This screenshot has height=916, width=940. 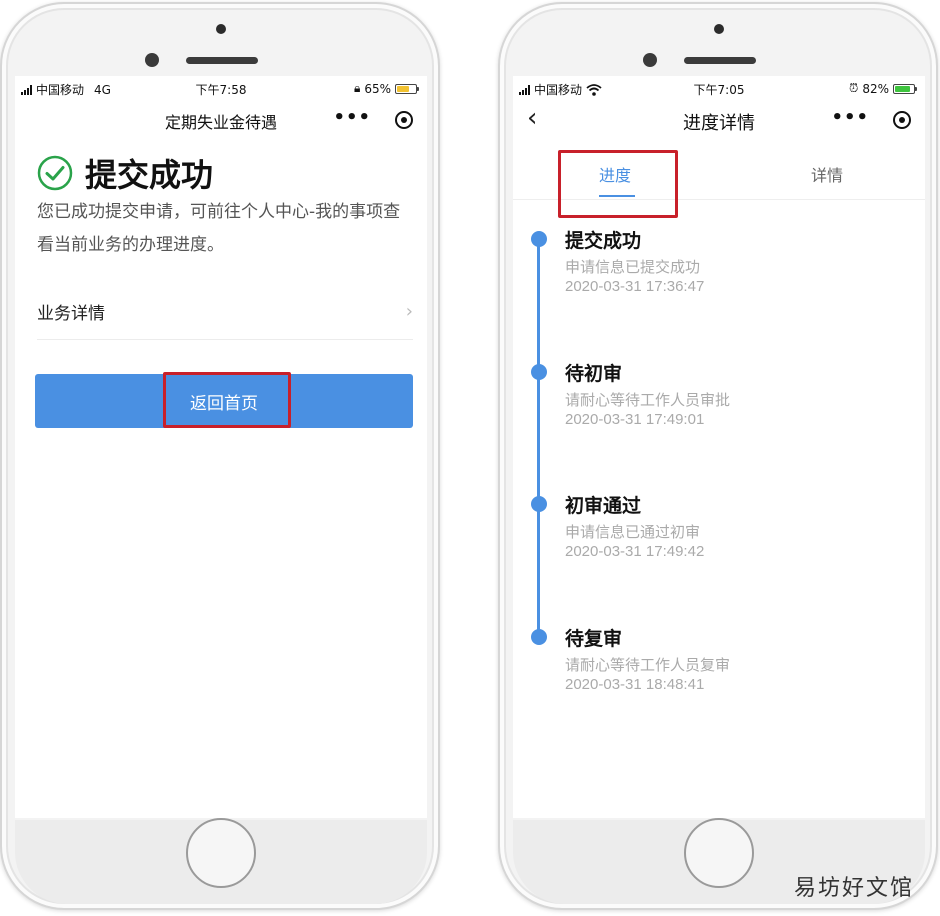 What do you see at coordinates (594, 374) in the screenshot?
I see `timeline-title: 待初审` at bounding box center [594, 374].